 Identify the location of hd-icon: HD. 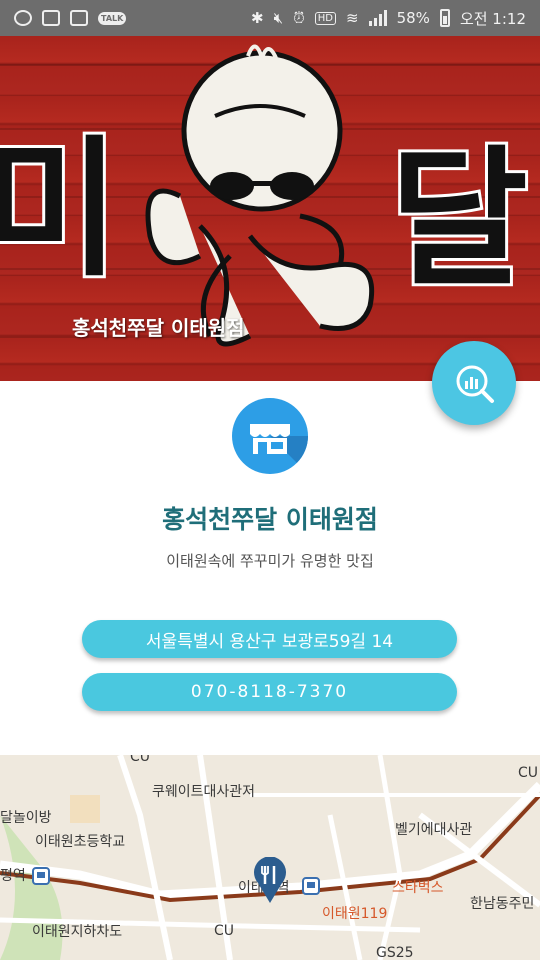
(325, 18).